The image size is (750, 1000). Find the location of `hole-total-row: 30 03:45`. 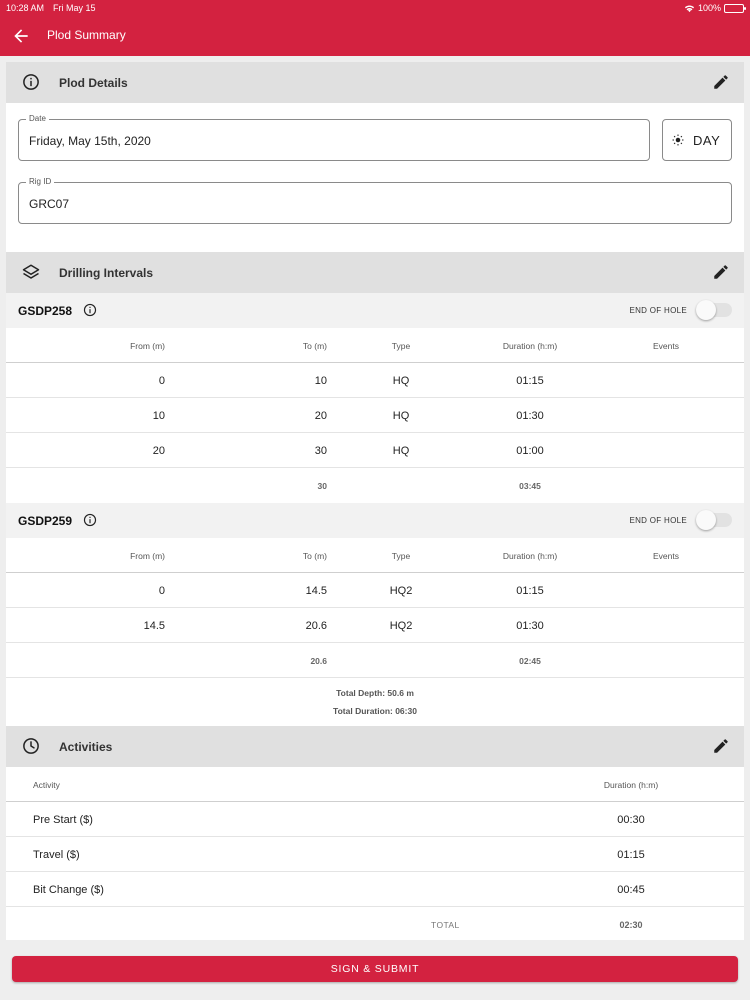

hole-total-row: 30 03:45 is located at coordinates (375, 485).